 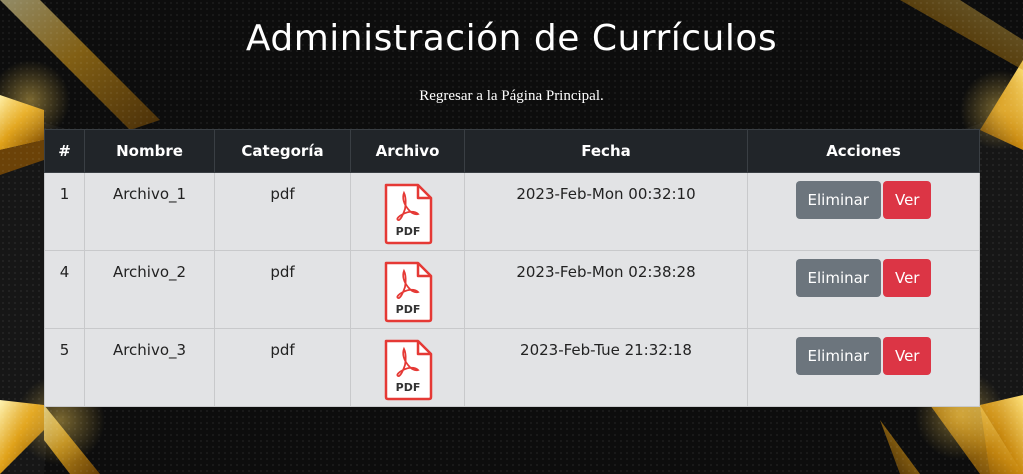 I want to click on back-to-home-link: Regresar a la Página Principal., so click(x=511, y=96).